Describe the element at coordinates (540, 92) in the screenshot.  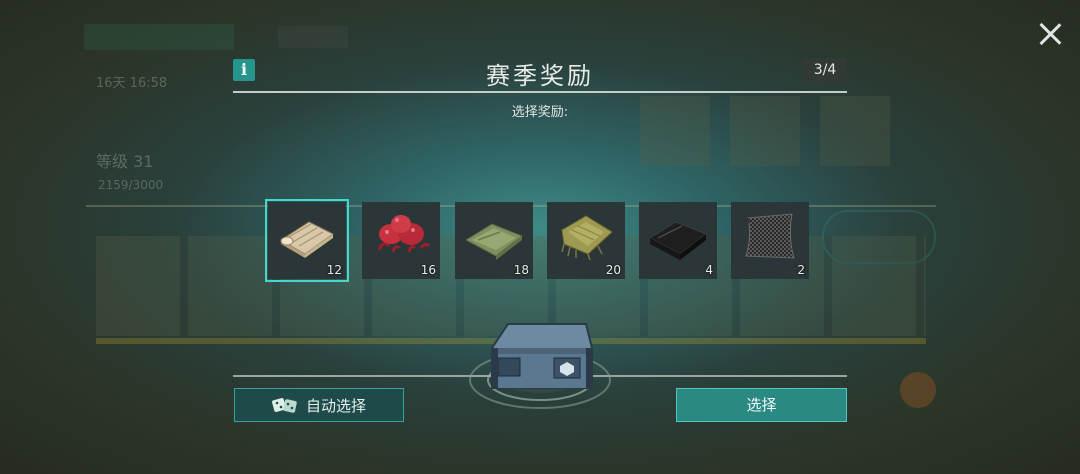
I see `divider` at that location.